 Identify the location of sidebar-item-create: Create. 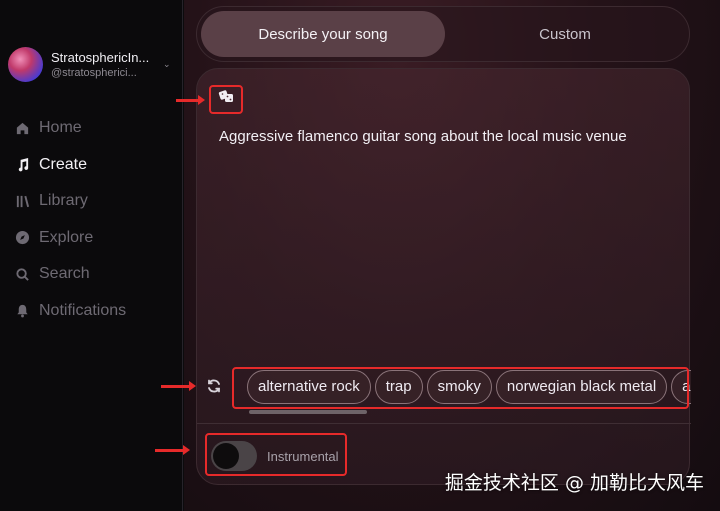
(70, 165).